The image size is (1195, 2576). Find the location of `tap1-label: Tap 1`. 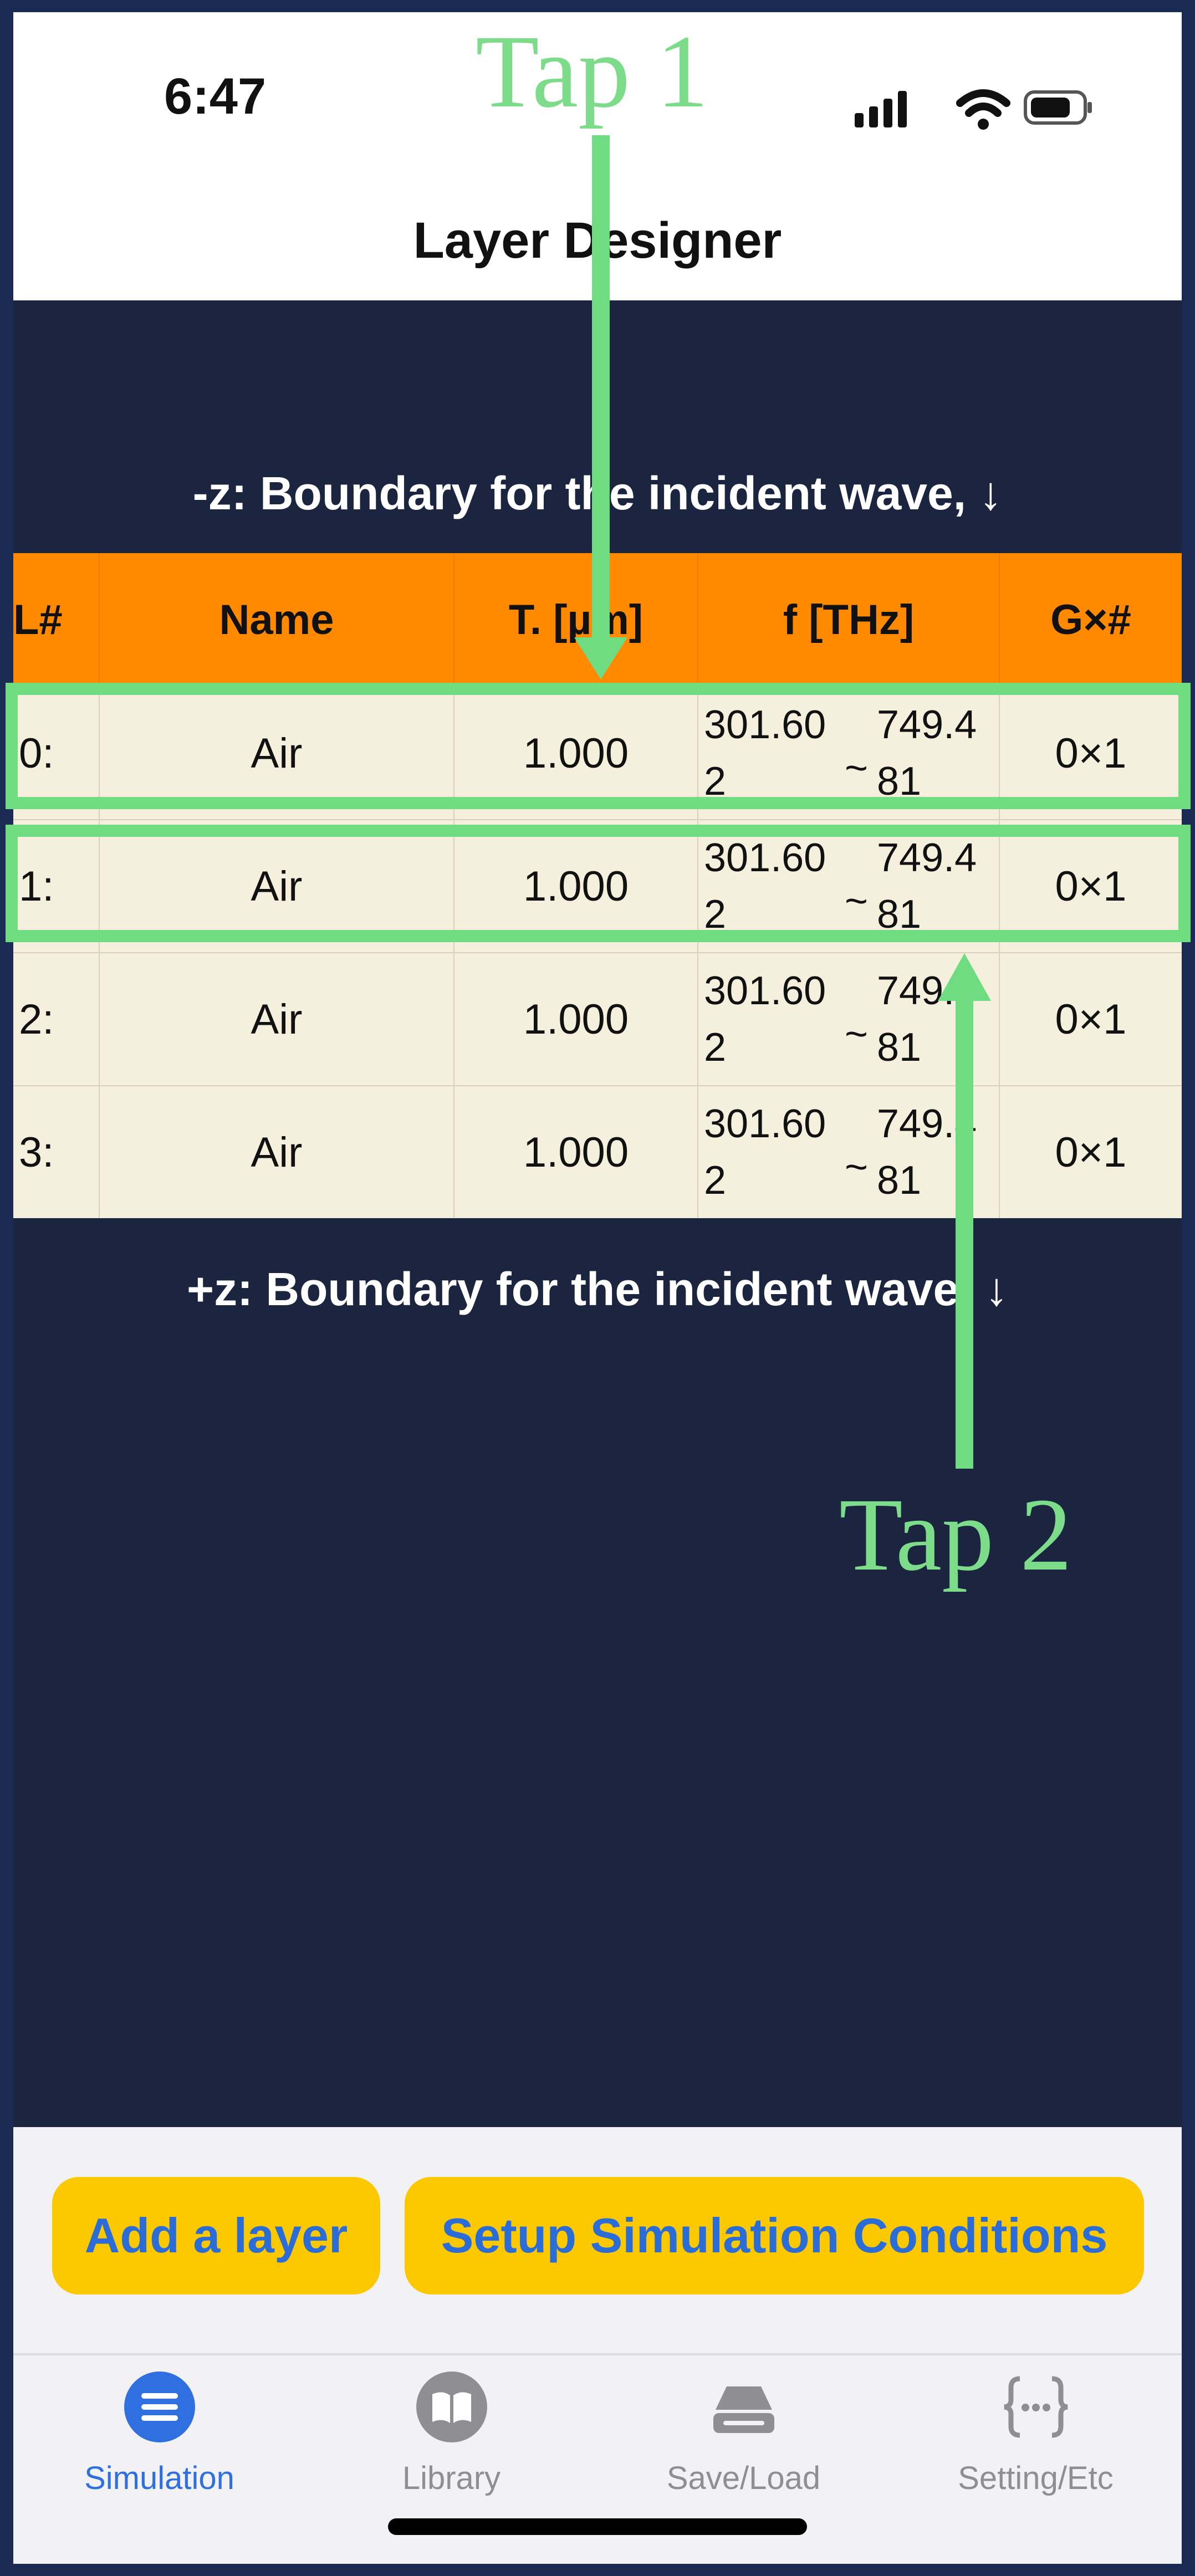

tap1-label: Tap 1 is located at coordinates (592, 71).